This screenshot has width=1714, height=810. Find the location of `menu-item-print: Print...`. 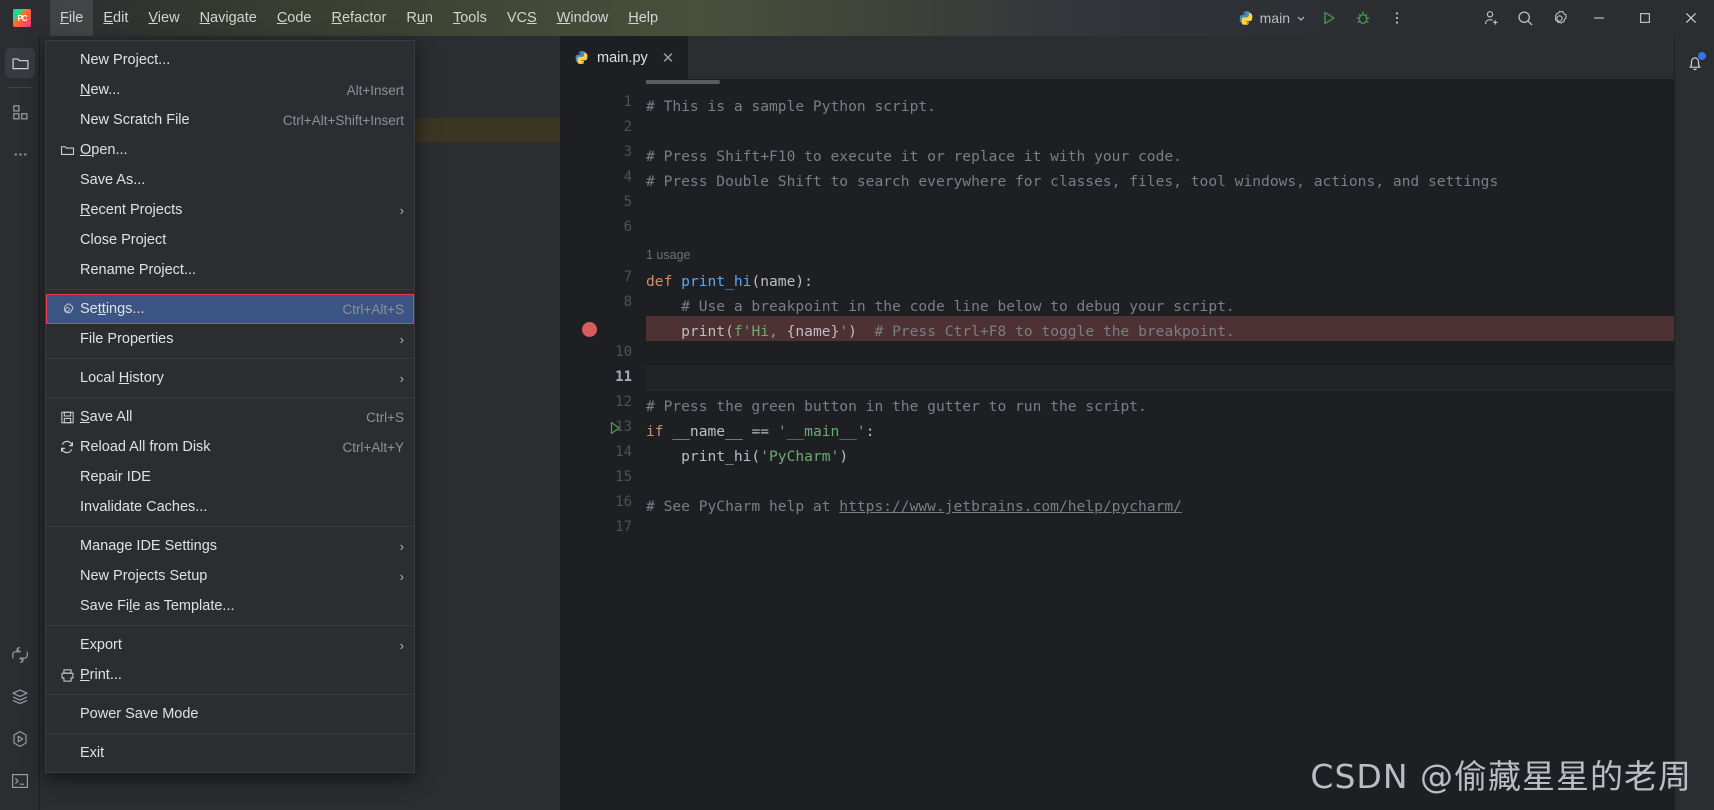

menu-item-print: Print... is located at coordinates (230, 675).